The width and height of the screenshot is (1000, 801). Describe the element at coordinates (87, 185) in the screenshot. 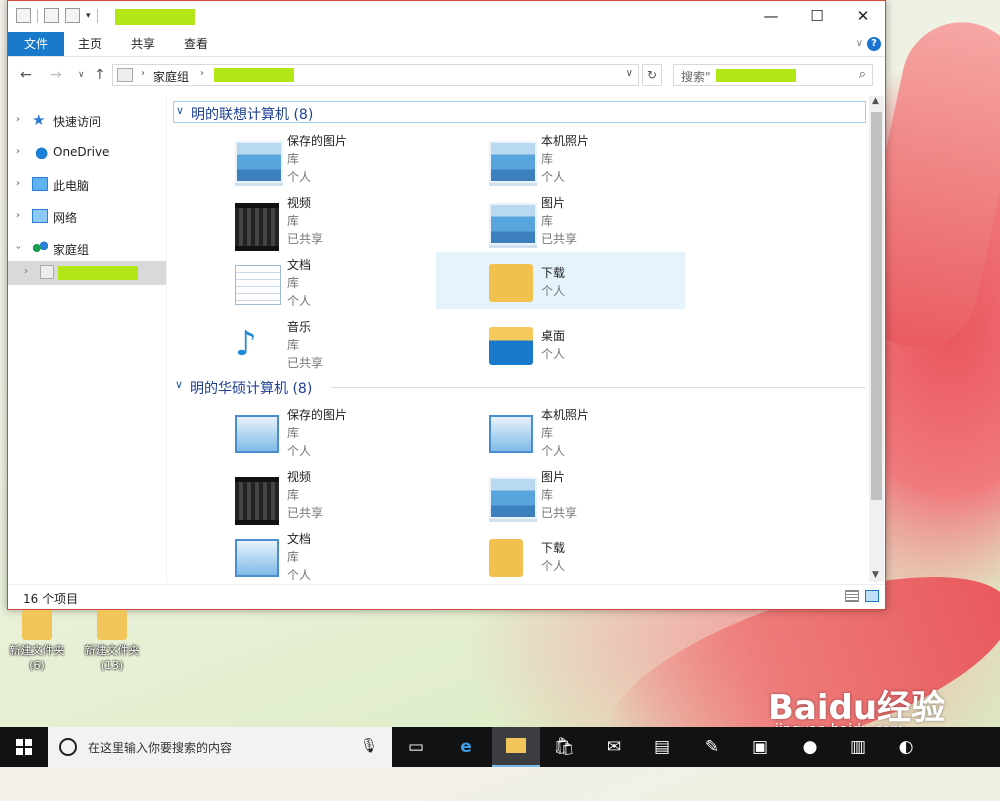

I see `sidebar-item-this-pc: › 此电脑` at that location.